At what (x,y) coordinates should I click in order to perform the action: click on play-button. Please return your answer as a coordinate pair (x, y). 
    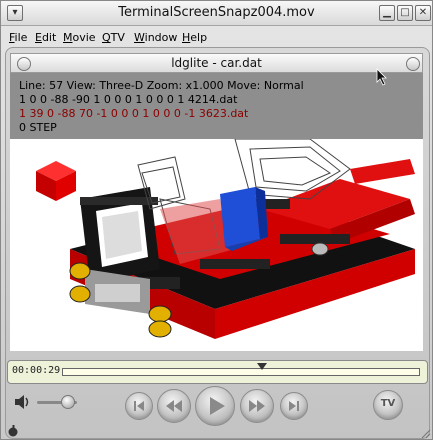
    Looking at the image, I should click on (215, 406).